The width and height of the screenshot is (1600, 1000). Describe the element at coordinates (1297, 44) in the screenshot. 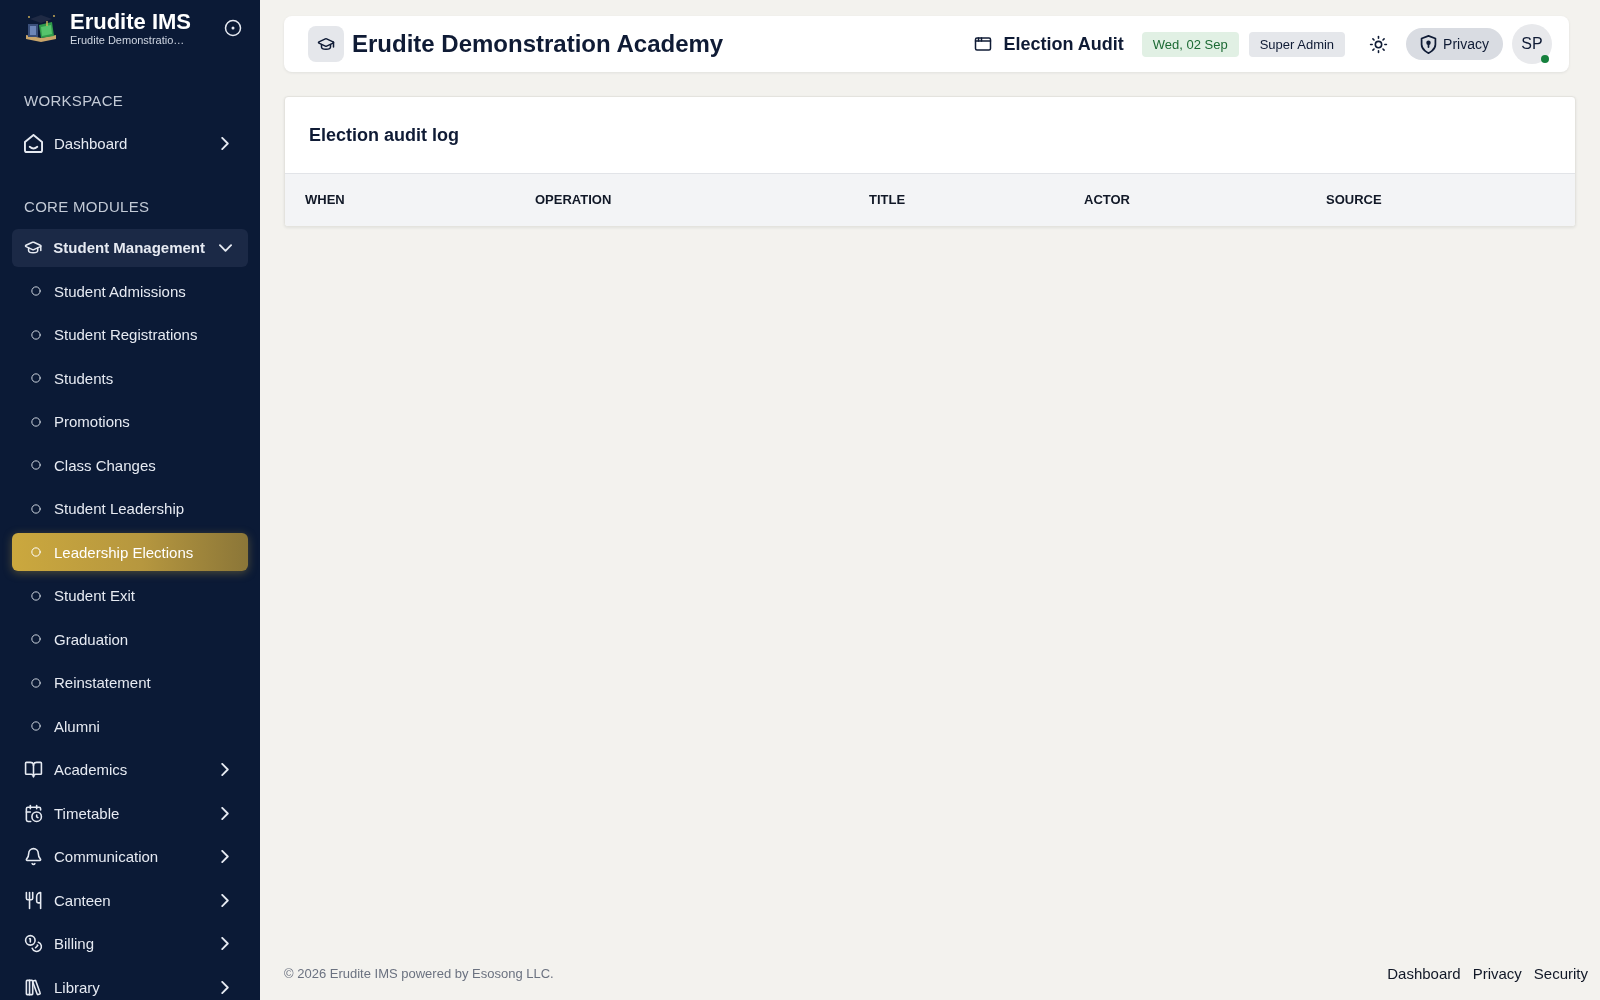

I see `role-badge: Super Admin` at that location.